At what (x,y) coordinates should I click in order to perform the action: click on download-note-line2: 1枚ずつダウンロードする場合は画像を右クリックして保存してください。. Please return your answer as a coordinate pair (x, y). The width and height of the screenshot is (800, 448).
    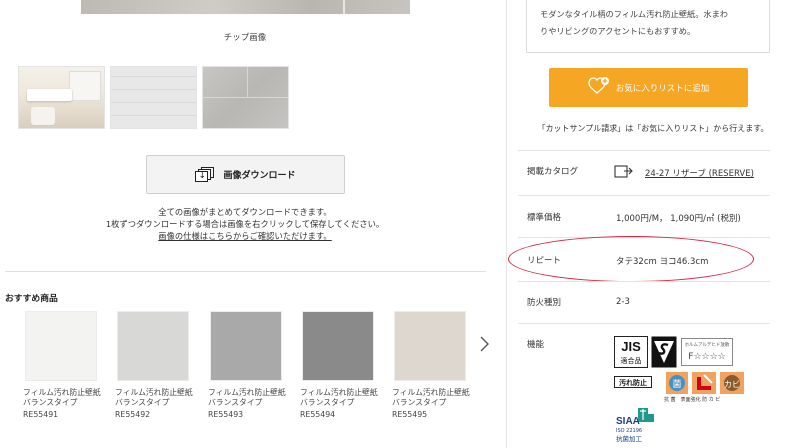
    Looking at the image, I should click on (245, 224).